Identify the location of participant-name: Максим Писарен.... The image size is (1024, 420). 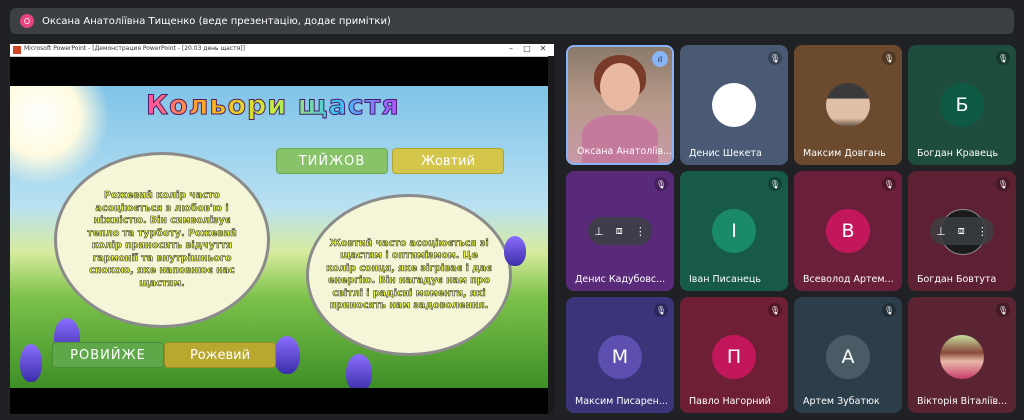
(621, 401).